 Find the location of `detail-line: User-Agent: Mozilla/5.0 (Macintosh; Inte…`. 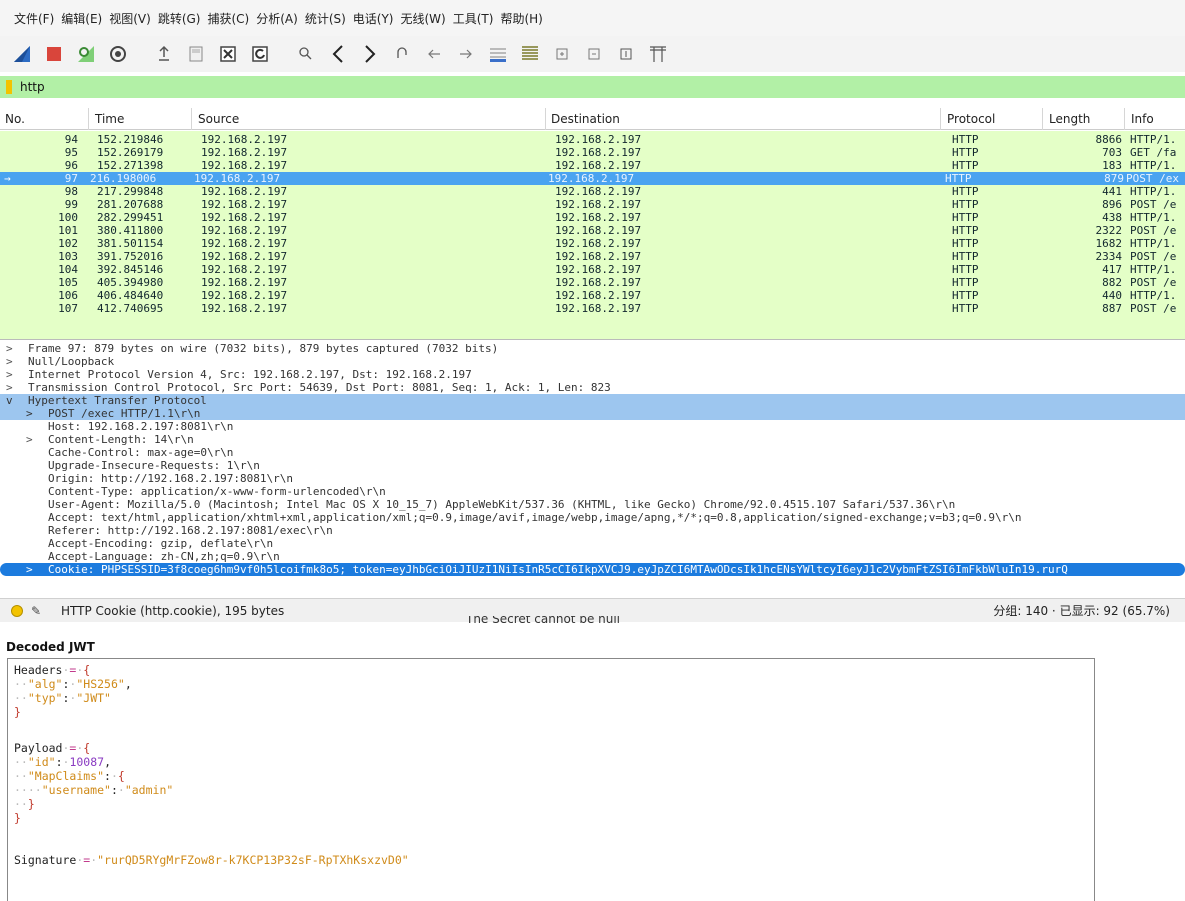

detail-line: User-Agent: Mozilla/5.0 (Macintosh; Inte… is located at coordinates (592, 504).